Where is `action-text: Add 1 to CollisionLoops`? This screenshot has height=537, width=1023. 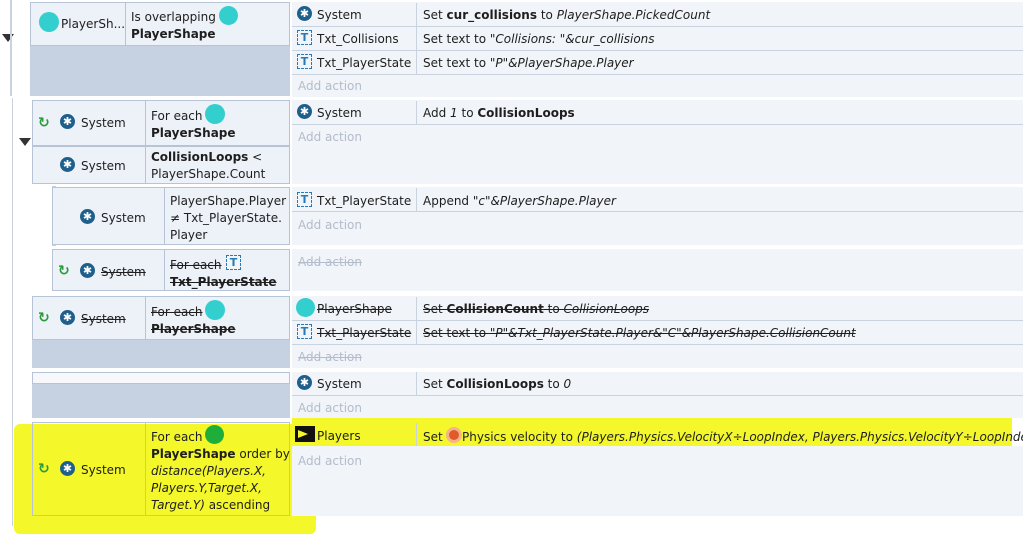
action-text: Add 1 to CollisionLoops is located at coordinates (499, 113).